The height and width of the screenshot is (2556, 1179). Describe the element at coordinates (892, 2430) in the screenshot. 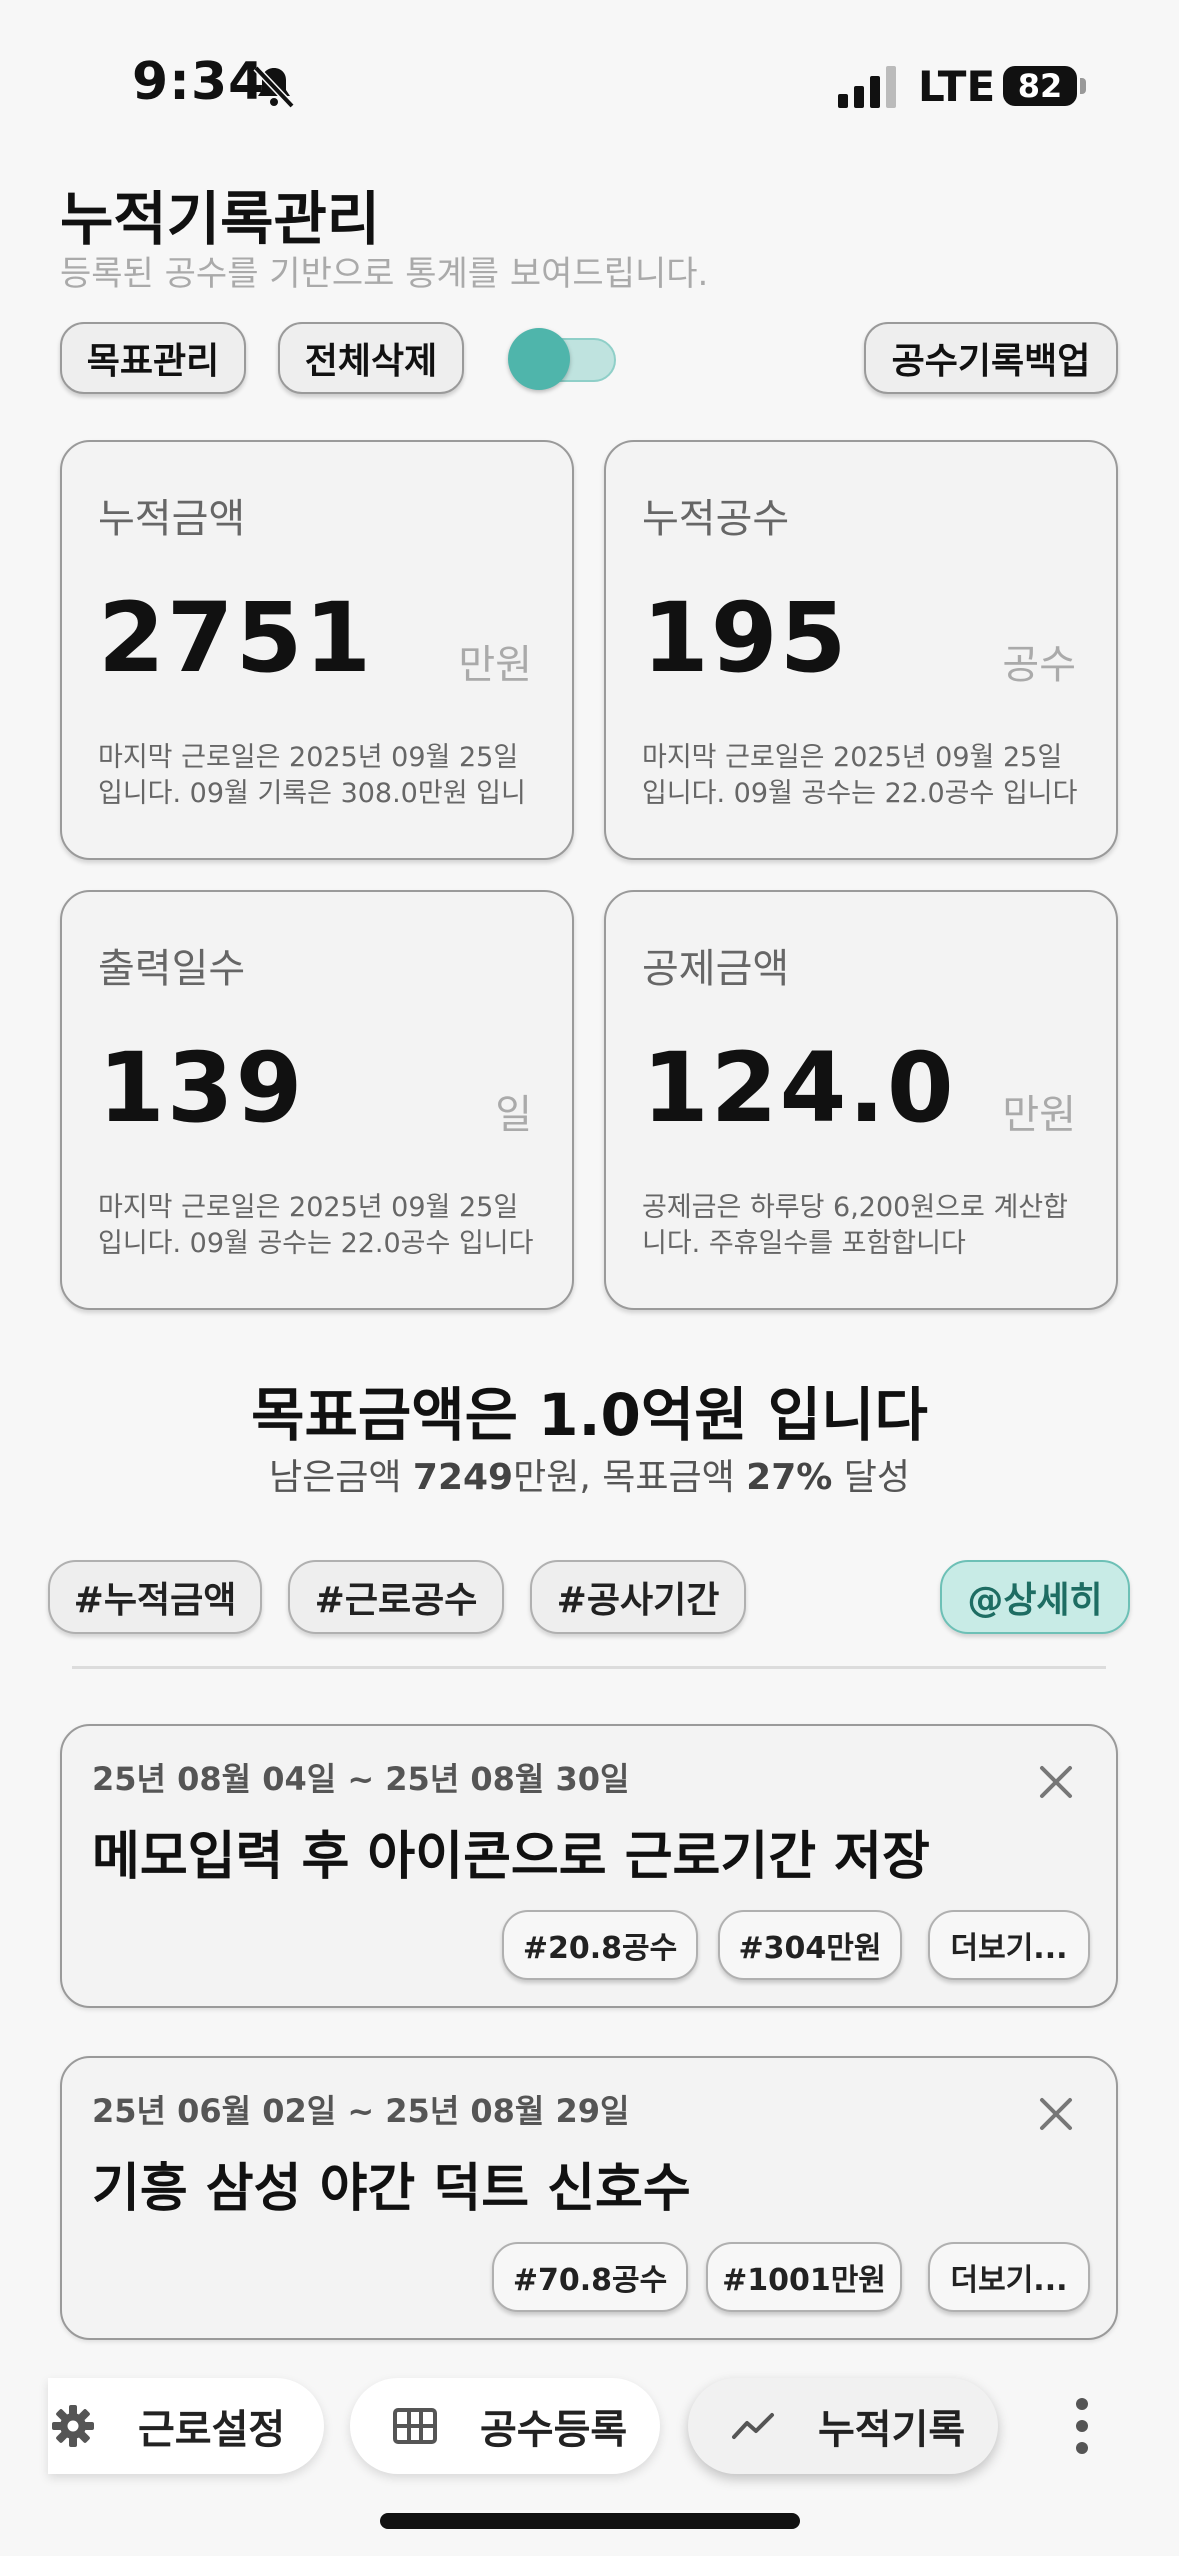

I see `nav-label: 누적기록` at that location.